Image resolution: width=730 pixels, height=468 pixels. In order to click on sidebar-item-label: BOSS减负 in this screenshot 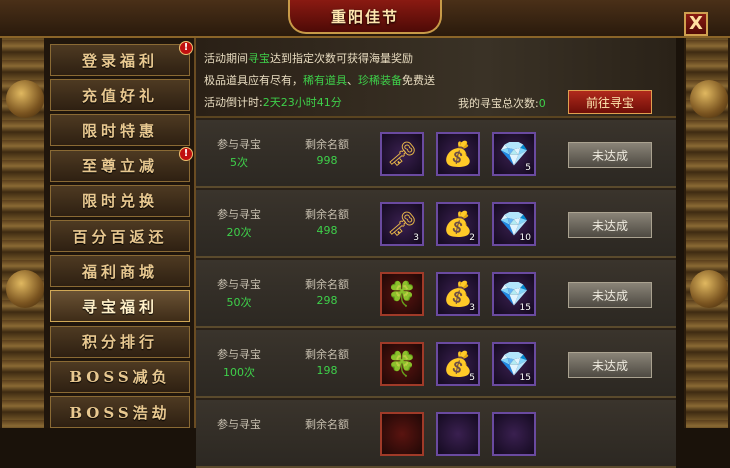, I will do `click(120, 377)`.